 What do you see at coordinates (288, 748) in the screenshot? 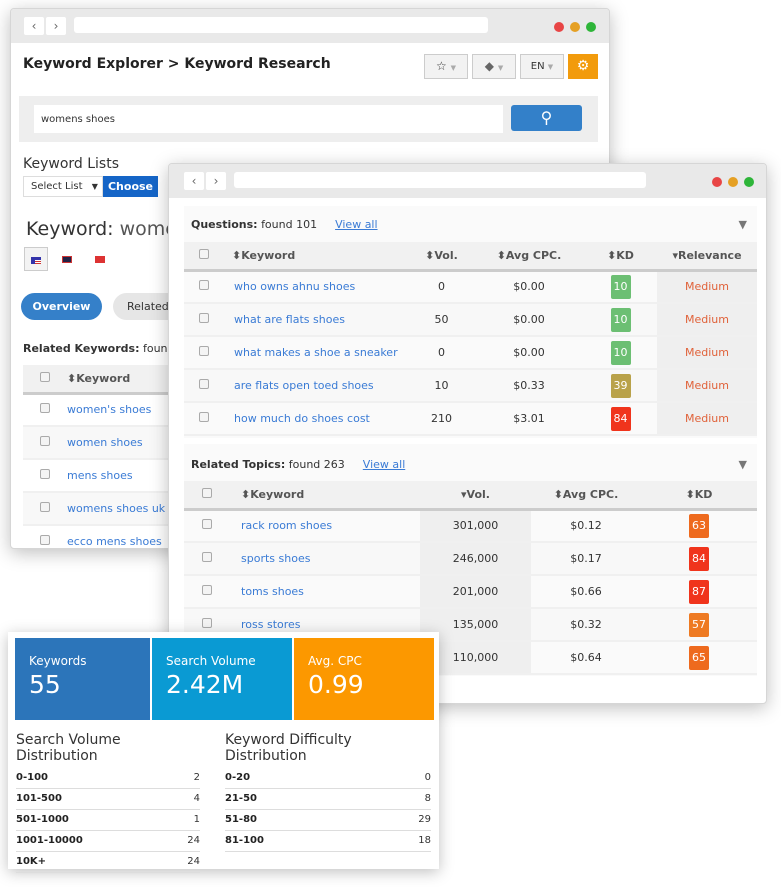
I see `distribution-title: Keyword Difficulty Distribution` at bounding box center [288, 748].